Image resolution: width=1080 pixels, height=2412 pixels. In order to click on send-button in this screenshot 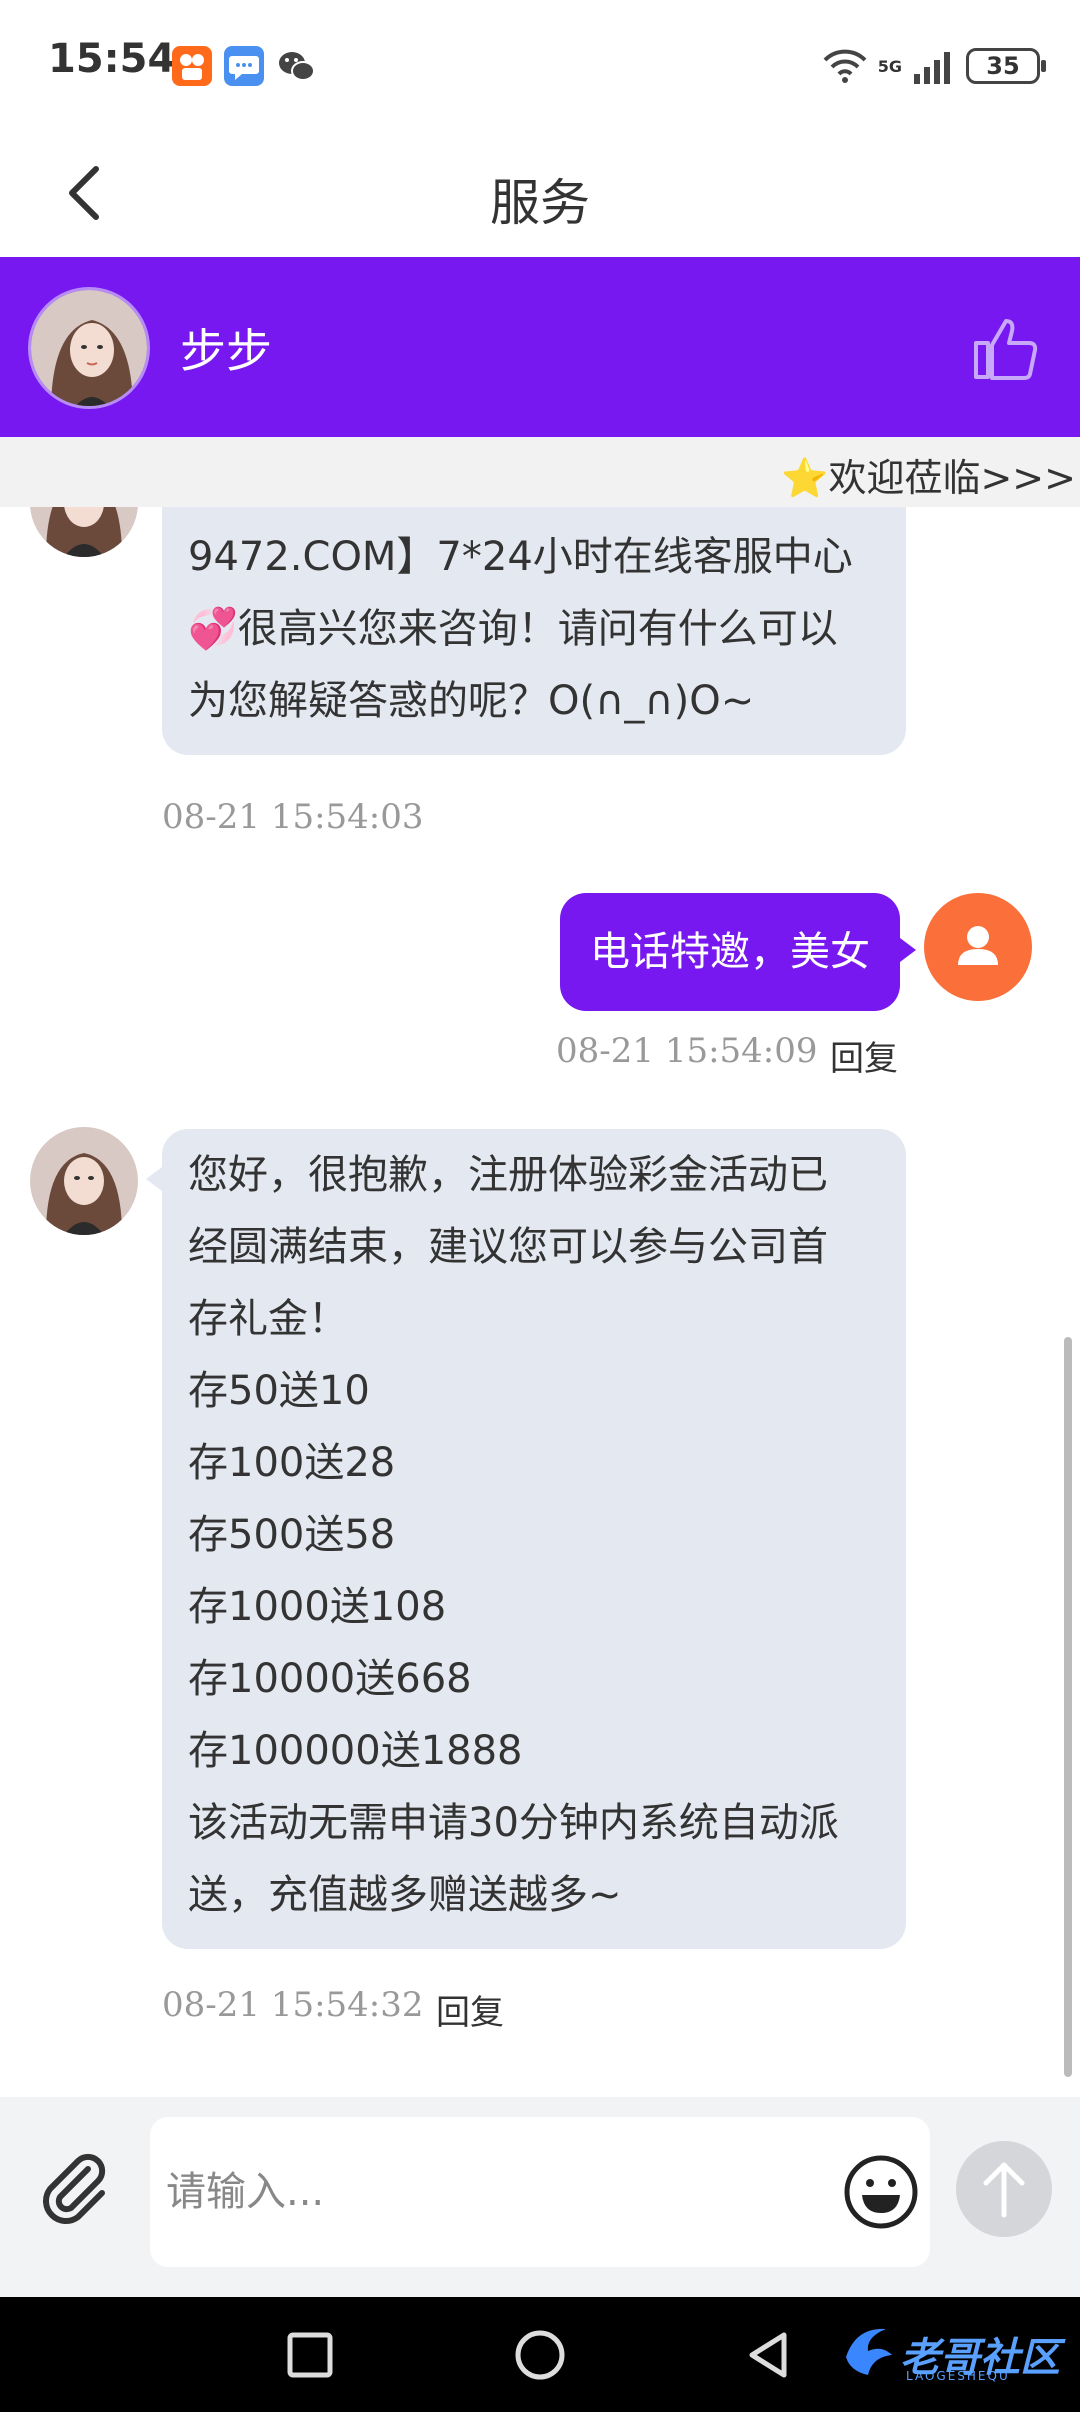, I will do `click(1004, 2189)`.